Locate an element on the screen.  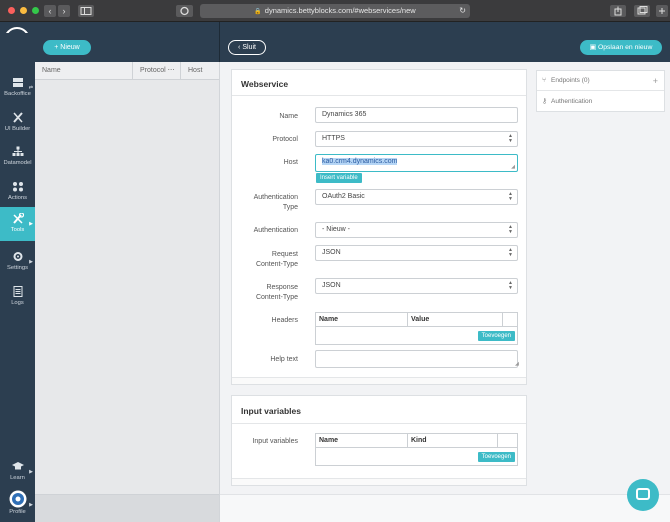
authentication-select: - Nieuw - ▲ ▼ is located at coordinates (416, 230).